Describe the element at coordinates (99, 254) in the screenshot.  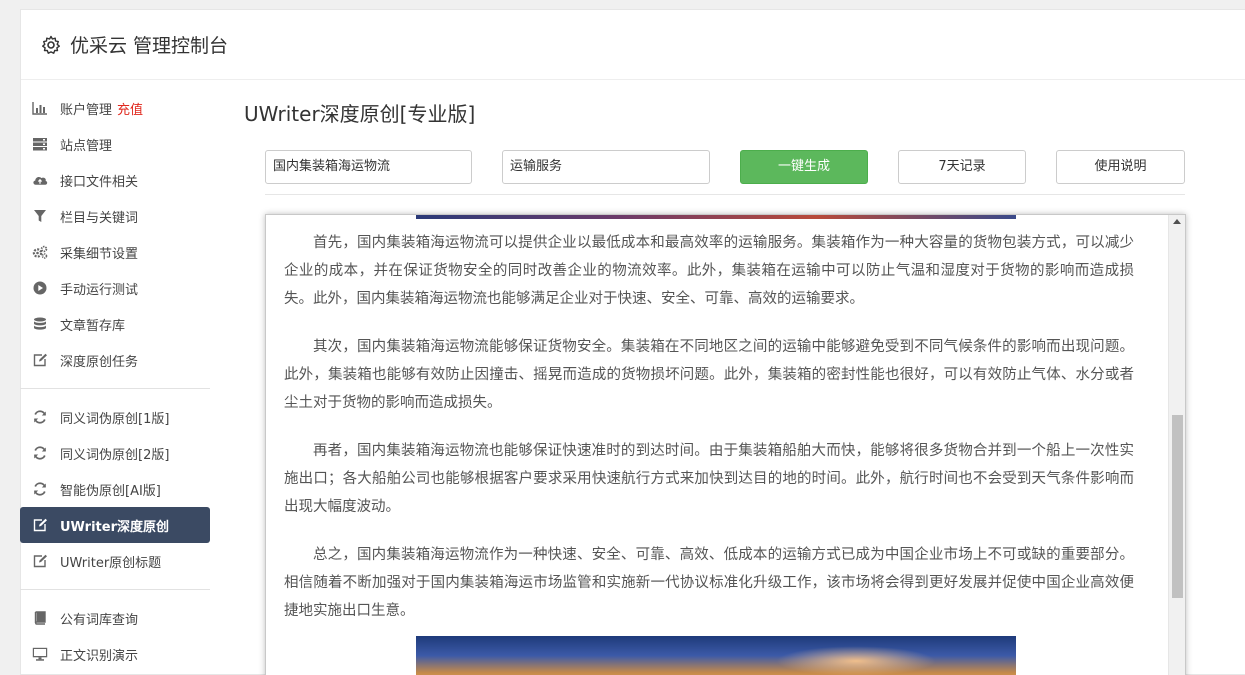
I see `sidebar-item-label: 采集细节设置` at that location.